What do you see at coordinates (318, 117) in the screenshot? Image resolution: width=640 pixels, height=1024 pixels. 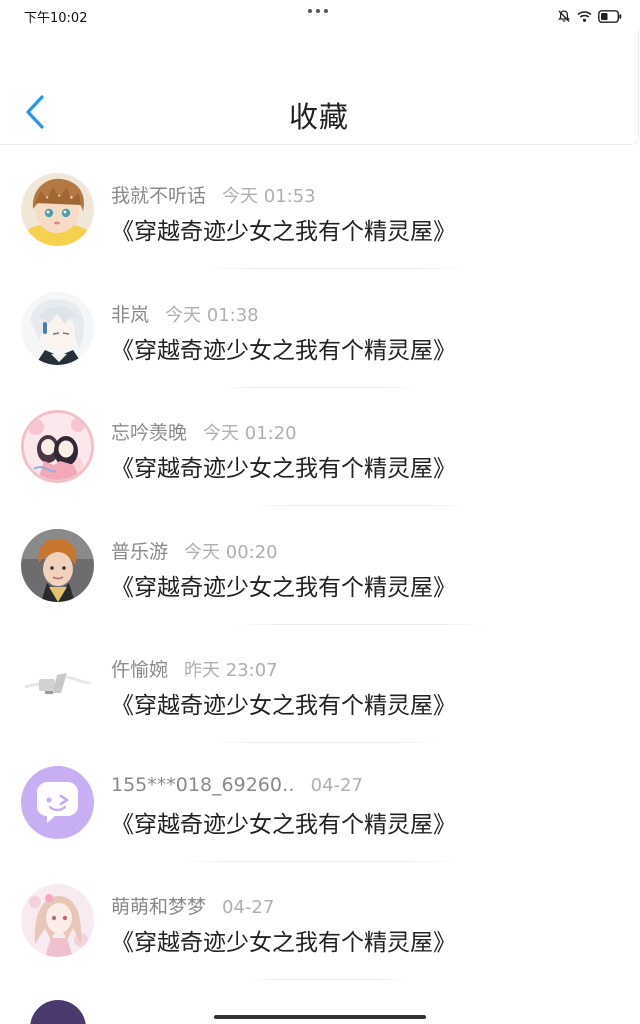 I see `page-title: 收藏` at bounding box center [318, 117].